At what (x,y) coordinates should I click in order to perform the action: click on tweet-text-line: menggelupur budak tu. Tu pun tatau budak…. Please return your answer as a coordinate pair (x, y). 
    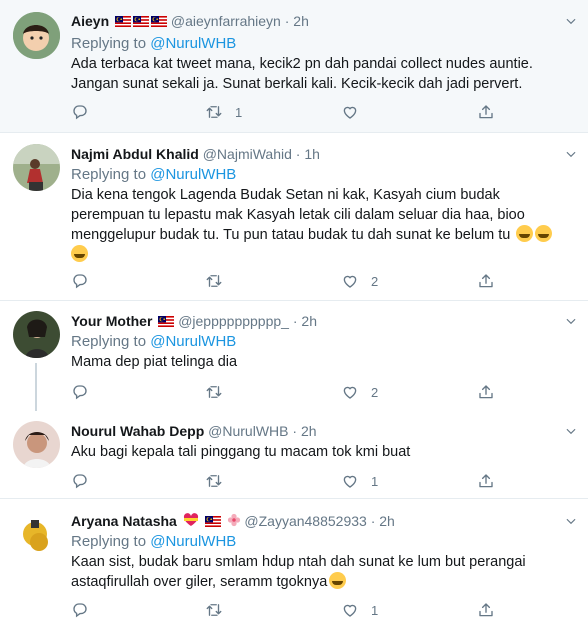
    Looking at the image, I should click on (291, 235).